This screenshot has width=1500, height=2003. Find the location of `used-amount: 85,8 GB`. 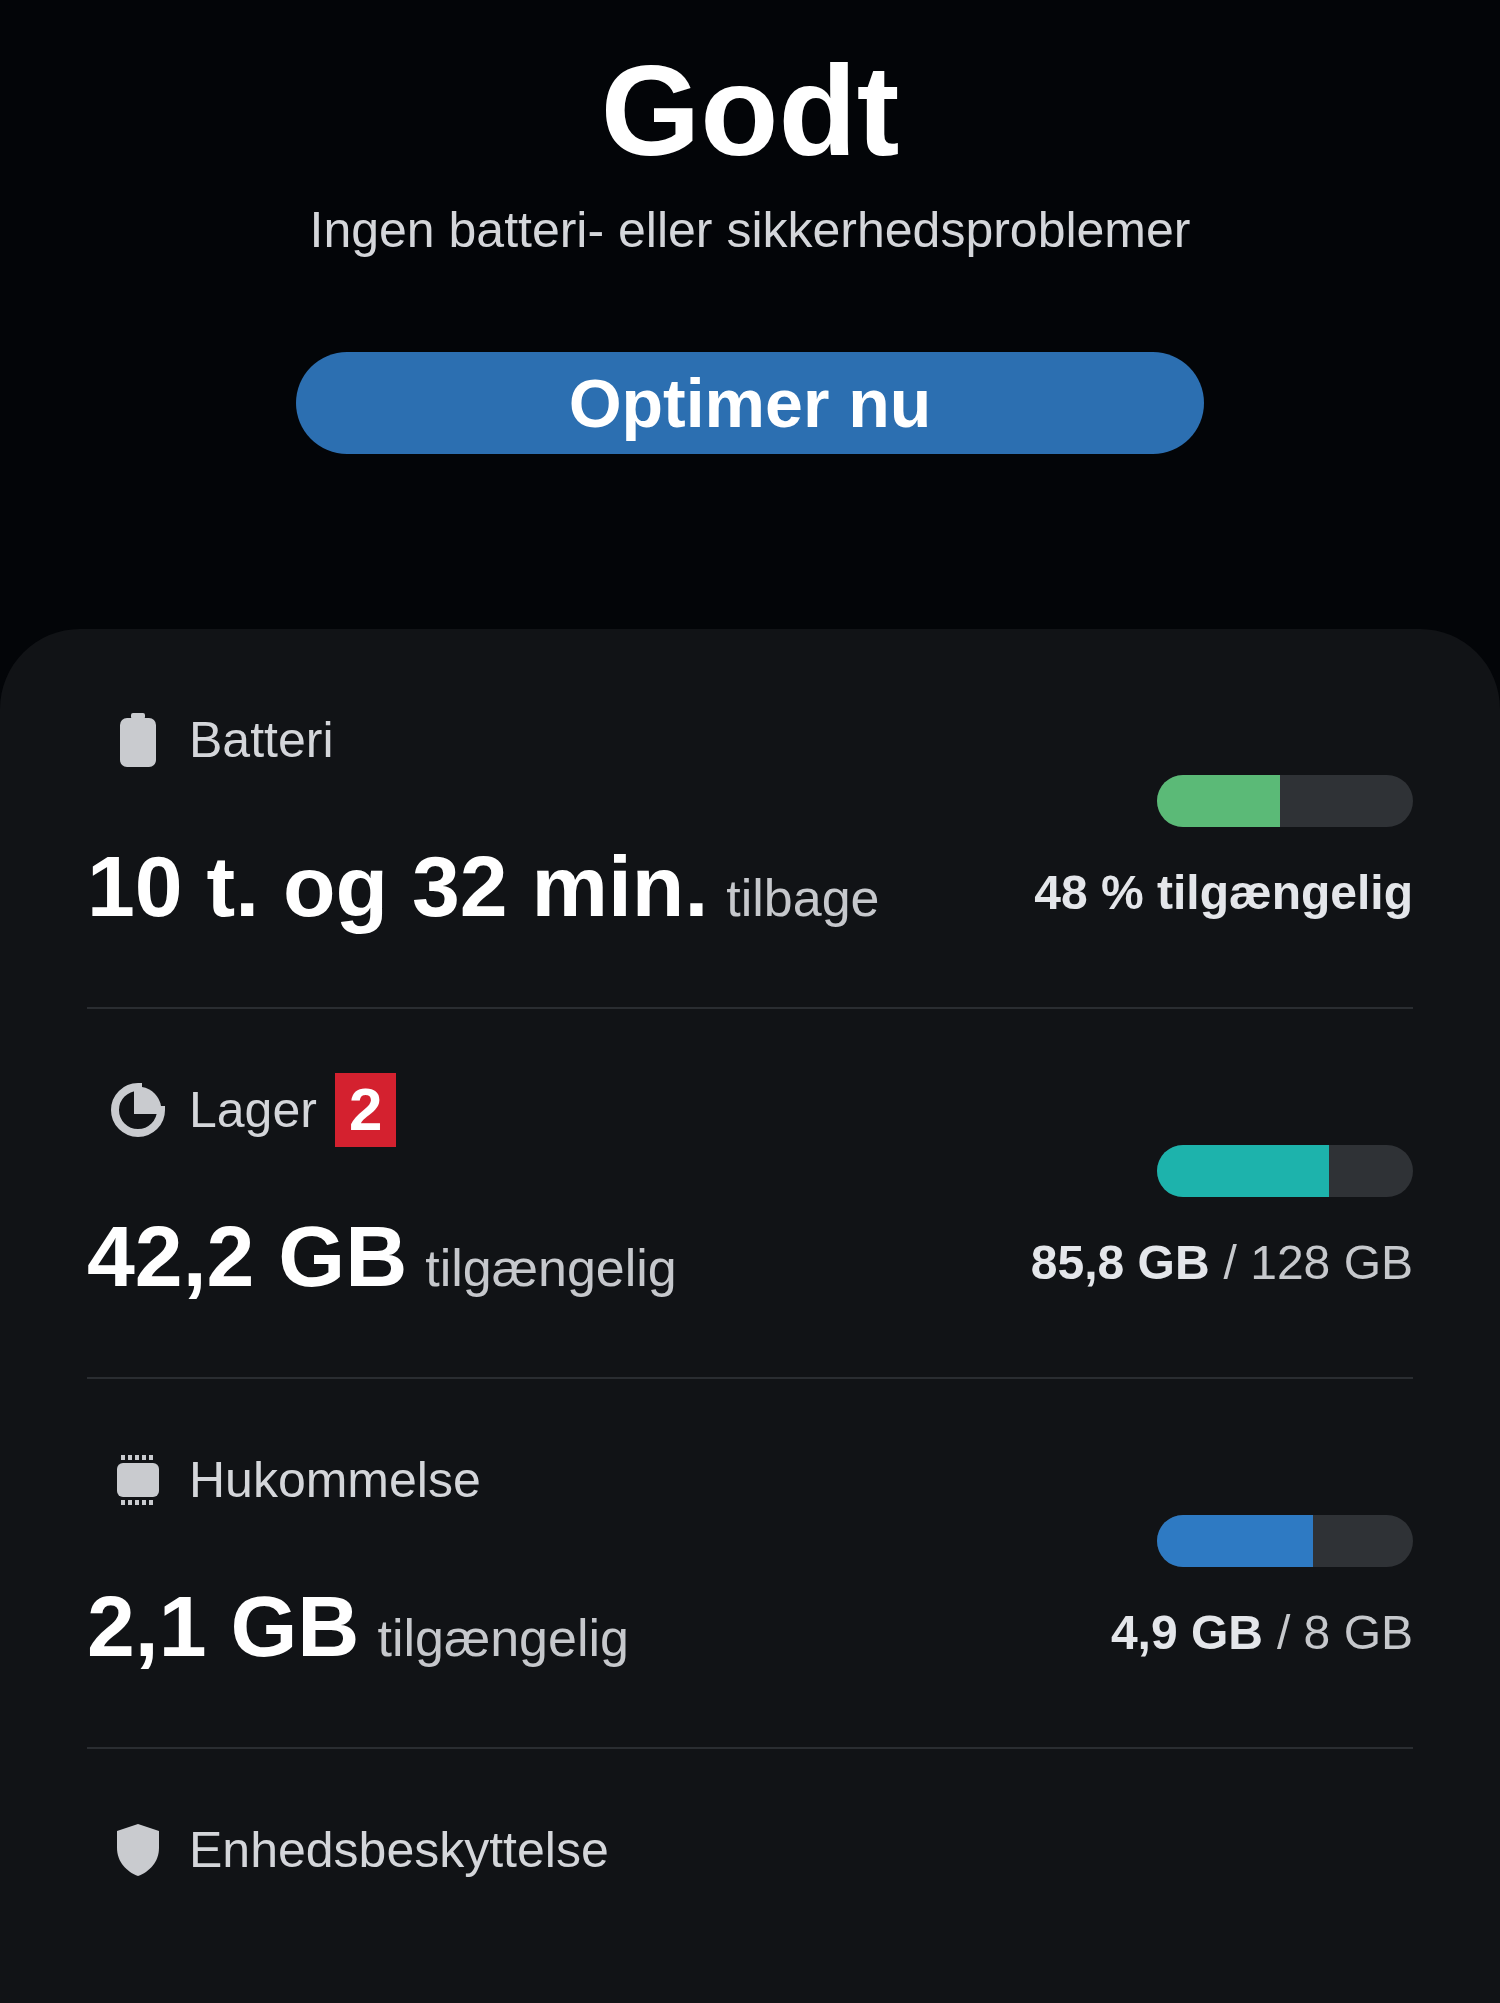

used-amount: 85,8 GB is located at coordinates (1120, 1263).